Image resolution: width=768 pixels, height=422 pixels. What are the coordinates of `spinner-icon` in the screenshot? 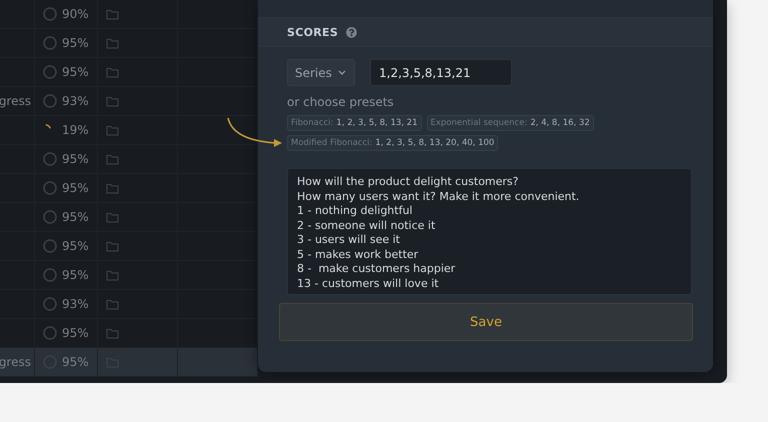 It's located at (48, 126).